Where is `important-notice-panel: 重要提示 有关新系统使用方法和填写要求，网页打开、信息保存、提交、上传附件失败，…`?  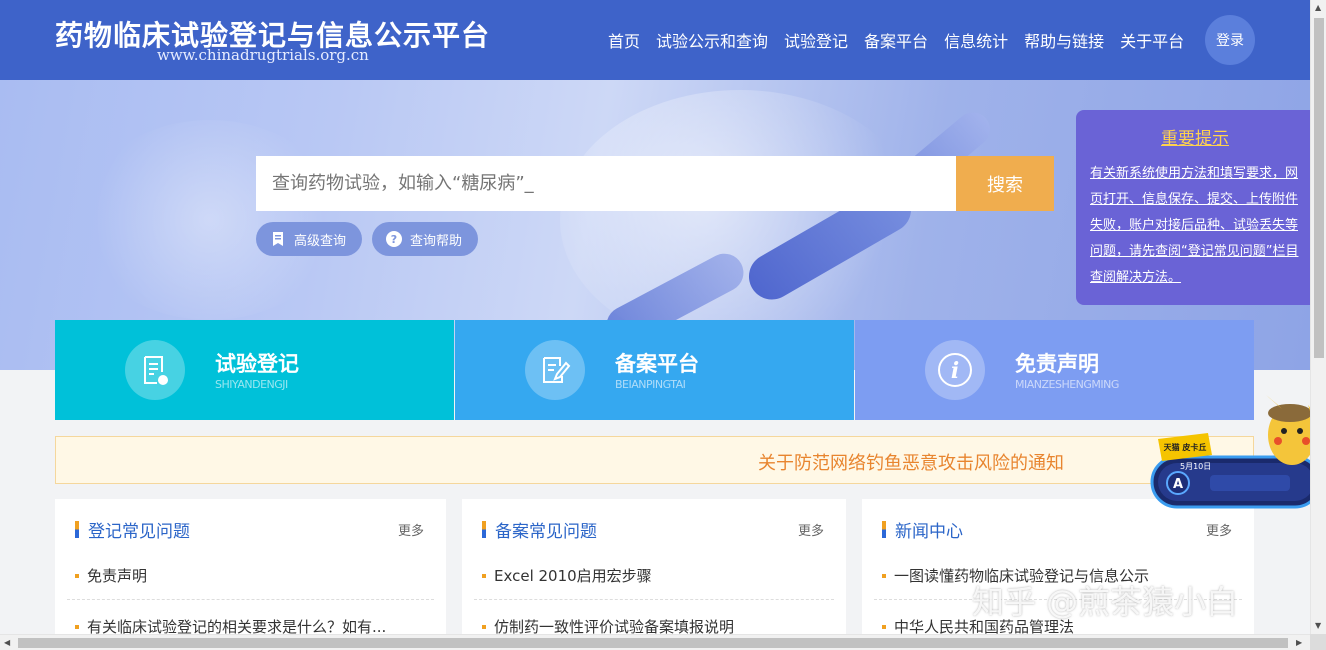 important-notice-panel: 重要提示 有关新系统使用方法和填写要求，网页打开、信息保存、提交、上传附件失败，… is located at coordinates (1193, 207).